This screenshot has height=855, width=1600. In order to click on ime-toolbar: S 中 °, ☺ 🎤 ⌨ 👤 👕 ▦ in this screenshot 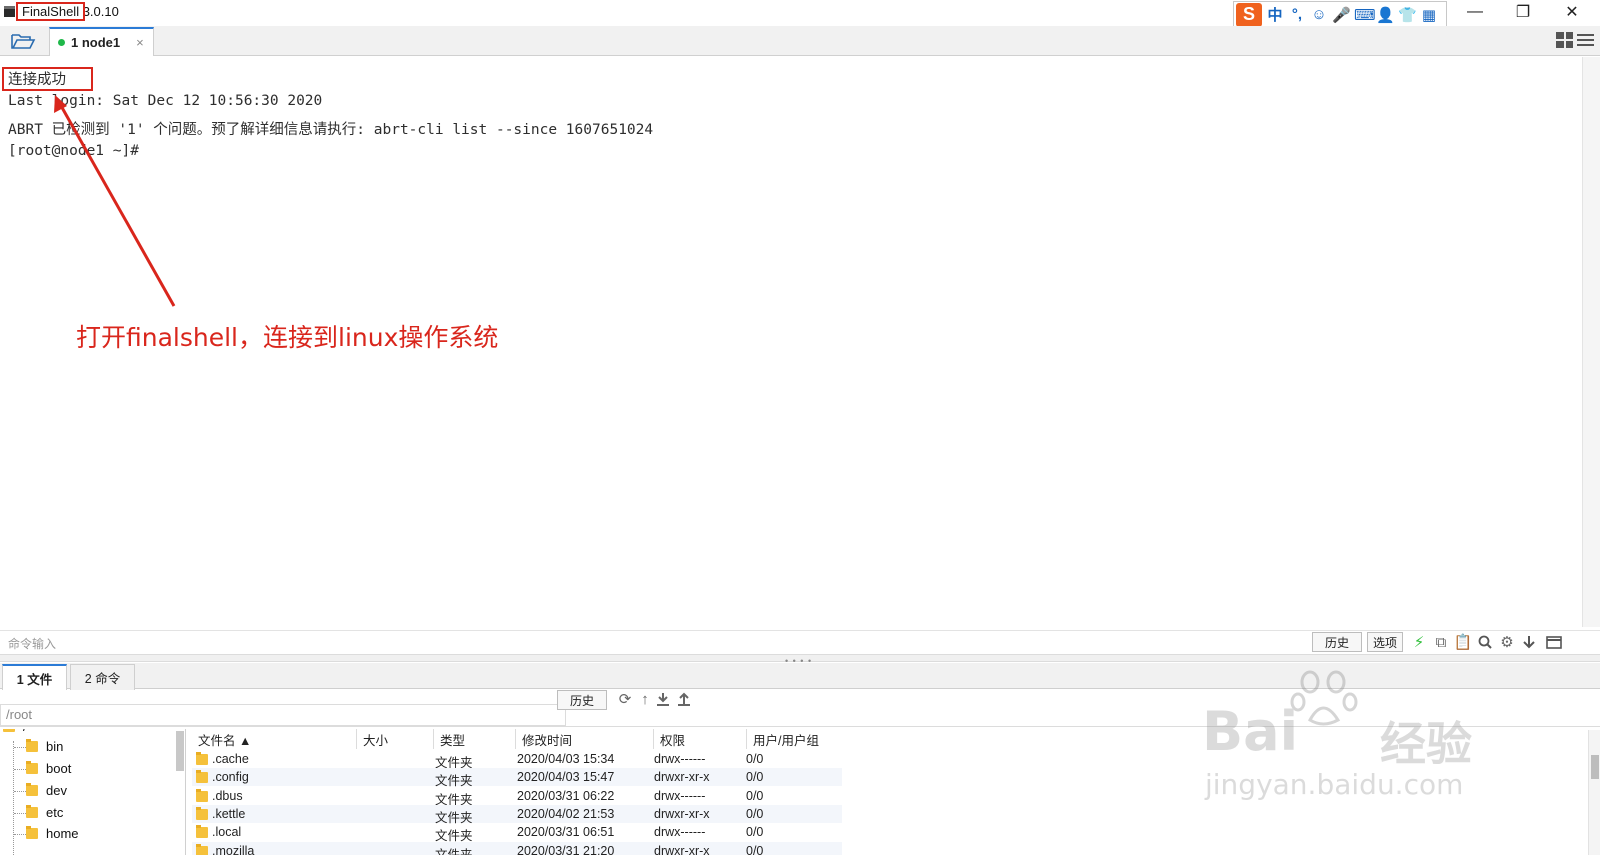, I will do `click(1340, 14)`.